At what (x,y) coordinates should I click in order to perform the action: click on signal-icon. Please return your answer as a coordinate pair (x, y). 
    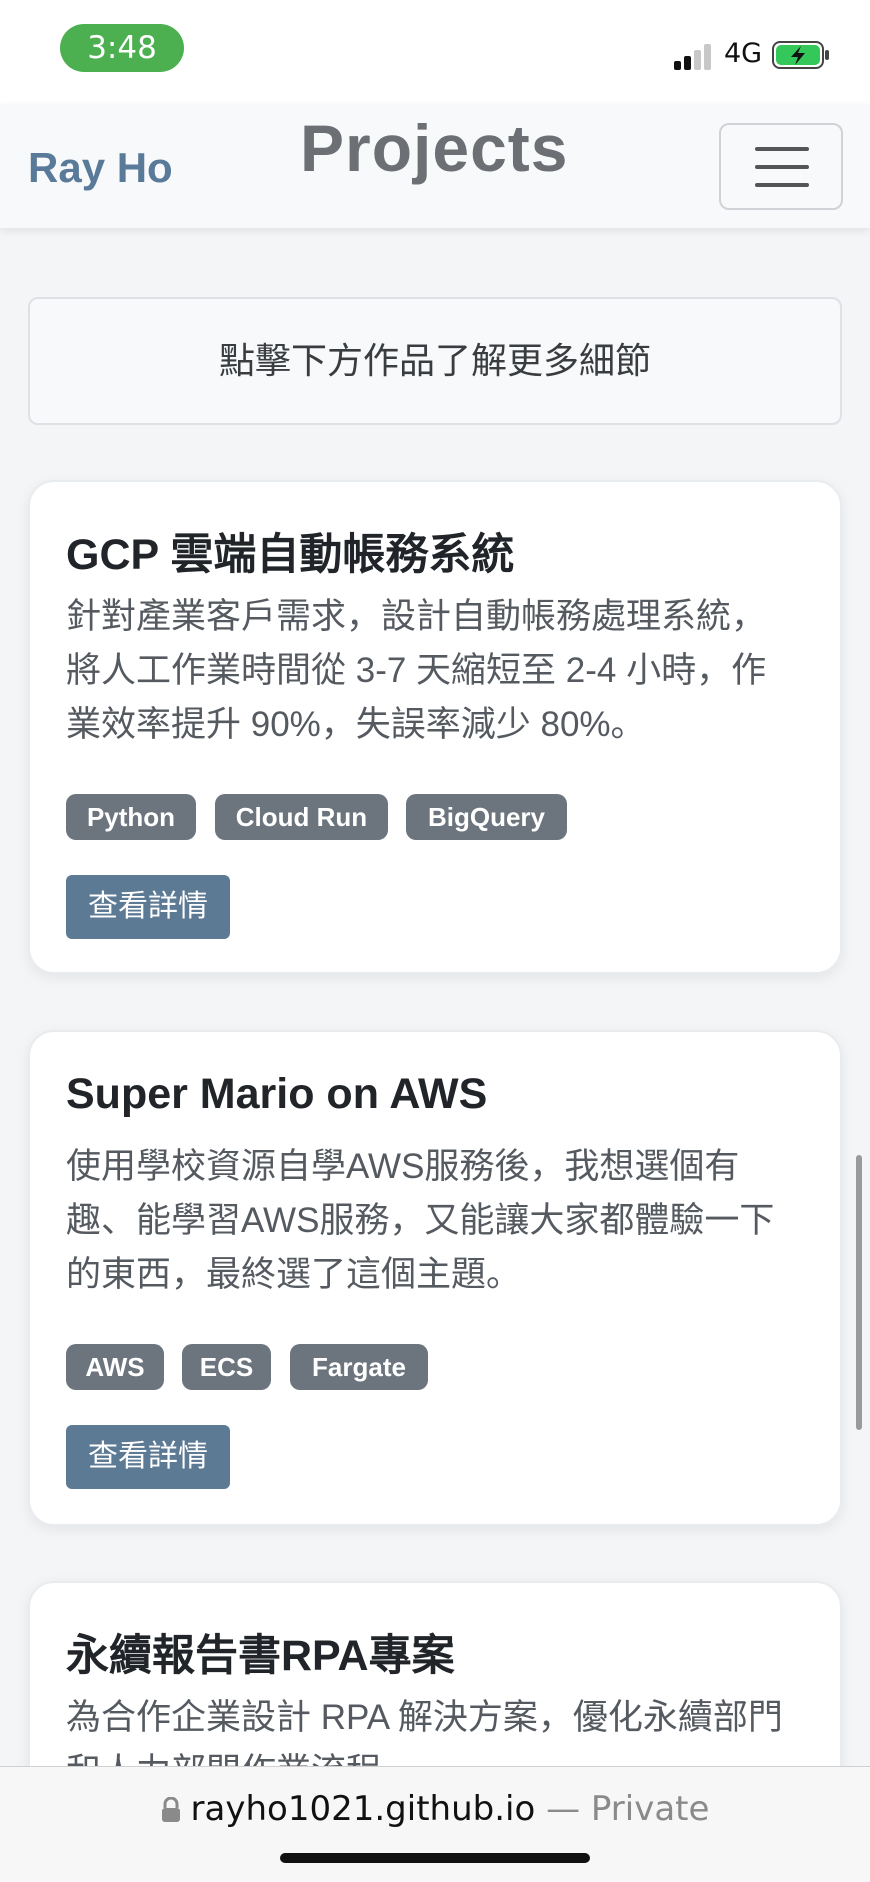
    Looking at the image, I should click on (694, 56).